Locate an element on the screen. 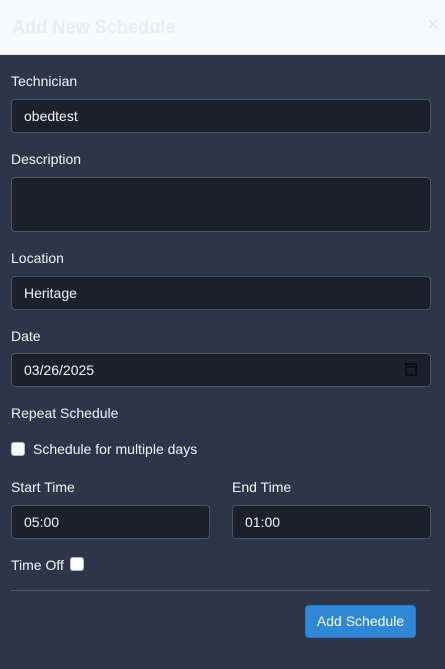 This screenshot has height=669, width=445. modal-header: Add New Schedule × is located at coordinates (222, 27).